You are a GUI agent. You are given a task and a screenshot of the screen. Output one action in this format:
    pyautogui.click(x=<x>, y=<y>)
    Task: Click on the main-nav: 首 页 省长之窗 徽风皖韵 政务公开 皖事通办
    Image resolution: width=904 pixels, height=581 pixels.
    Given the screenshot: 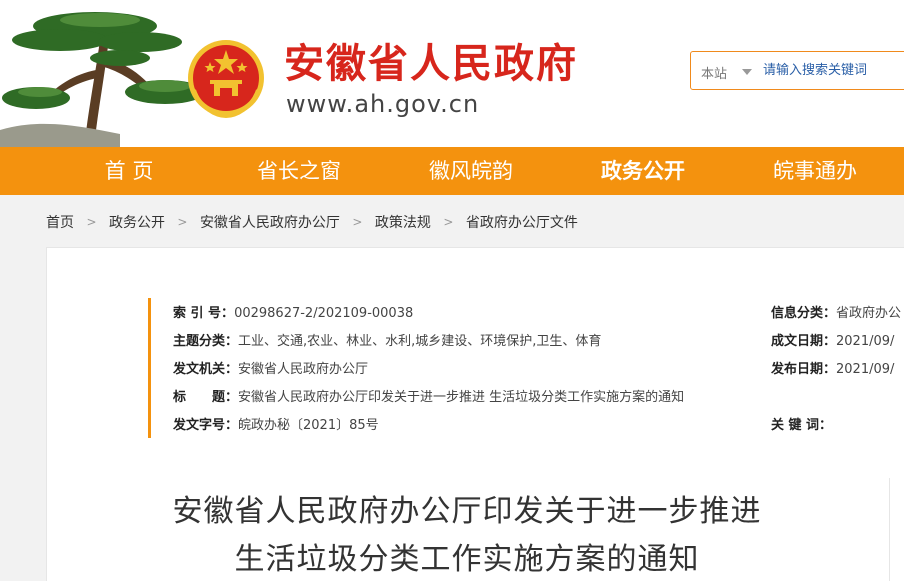 What is the action you would take?
    pyautogui.click(x=452, y=171)
    